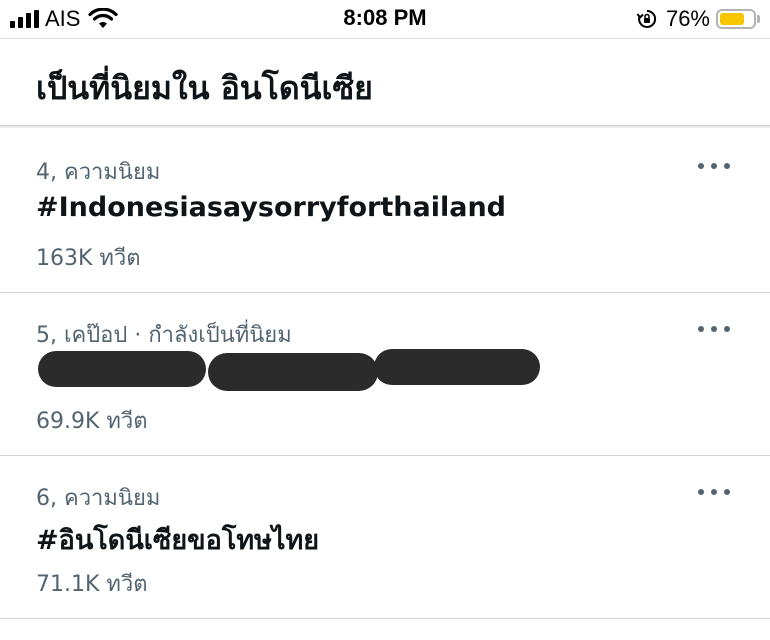  Describe the element at coordinates (758, 19) in the screenshot. I see `battery-cap` at that location.